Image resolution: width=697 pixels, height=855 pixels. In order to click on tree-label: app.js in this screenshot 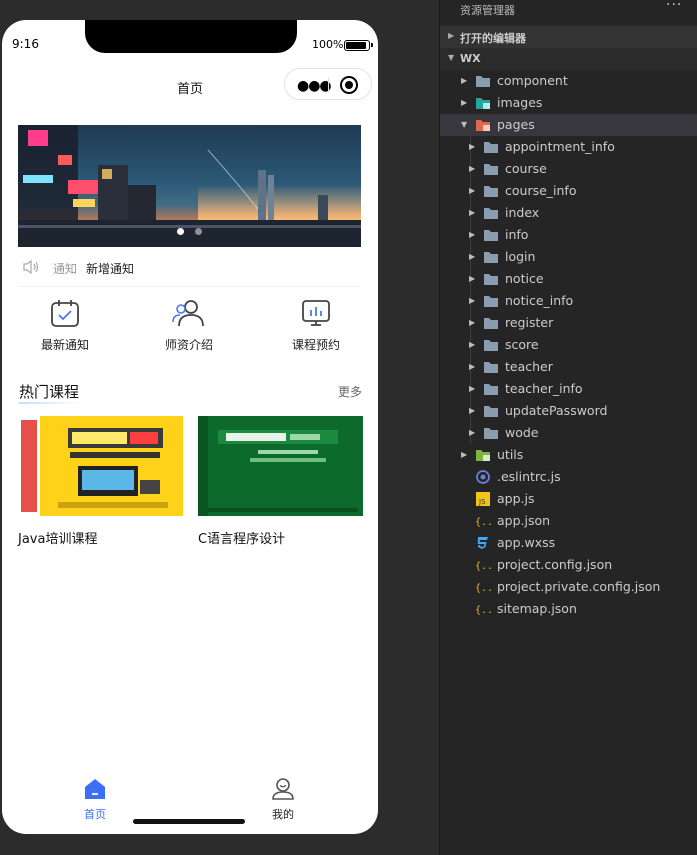, I will do `click(516, 498)`.